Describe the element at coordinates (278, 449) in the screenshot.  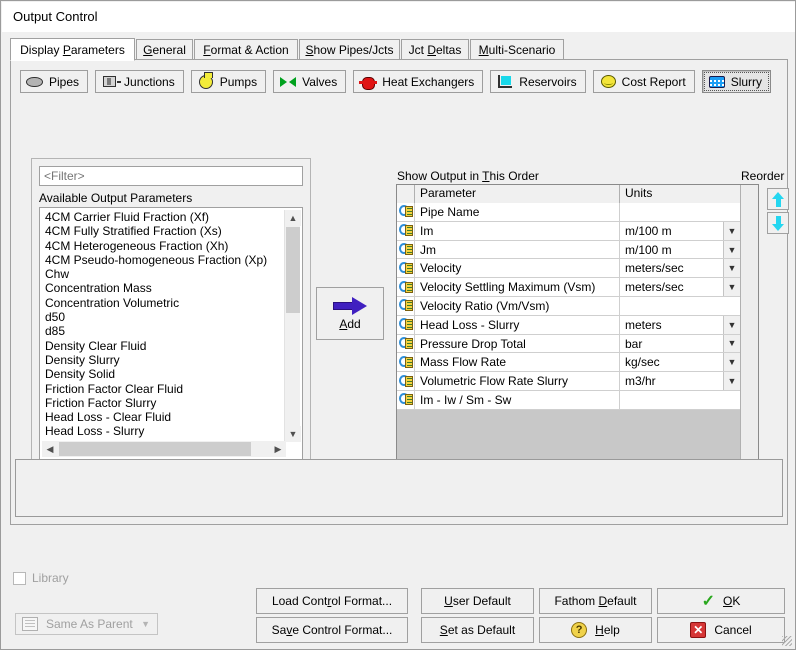
I see `scroll-right-icon: ▶` at that location.